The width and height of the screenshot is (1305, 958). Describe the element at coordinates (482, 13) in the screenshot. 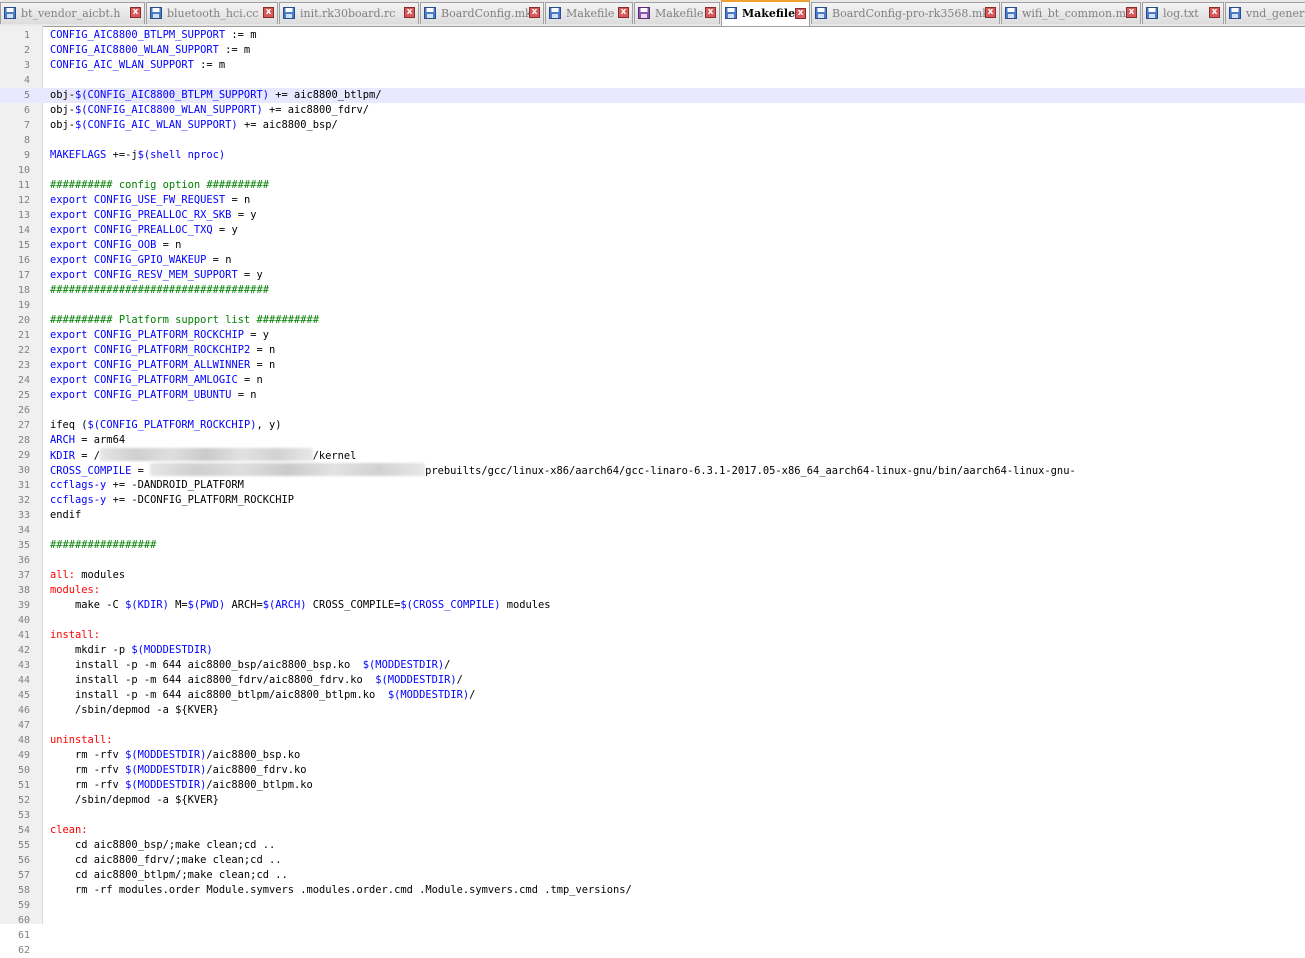

I see `tab-boardconfig-mk: BoardConfig.mk x` at that location.